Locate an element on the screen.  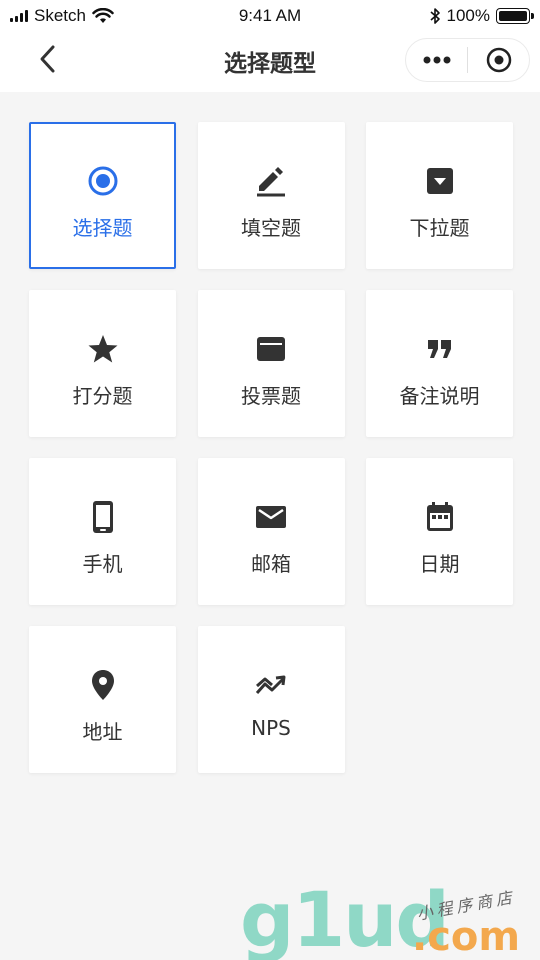
tile-label: 备注说明 is located at coordinates (439, 396).